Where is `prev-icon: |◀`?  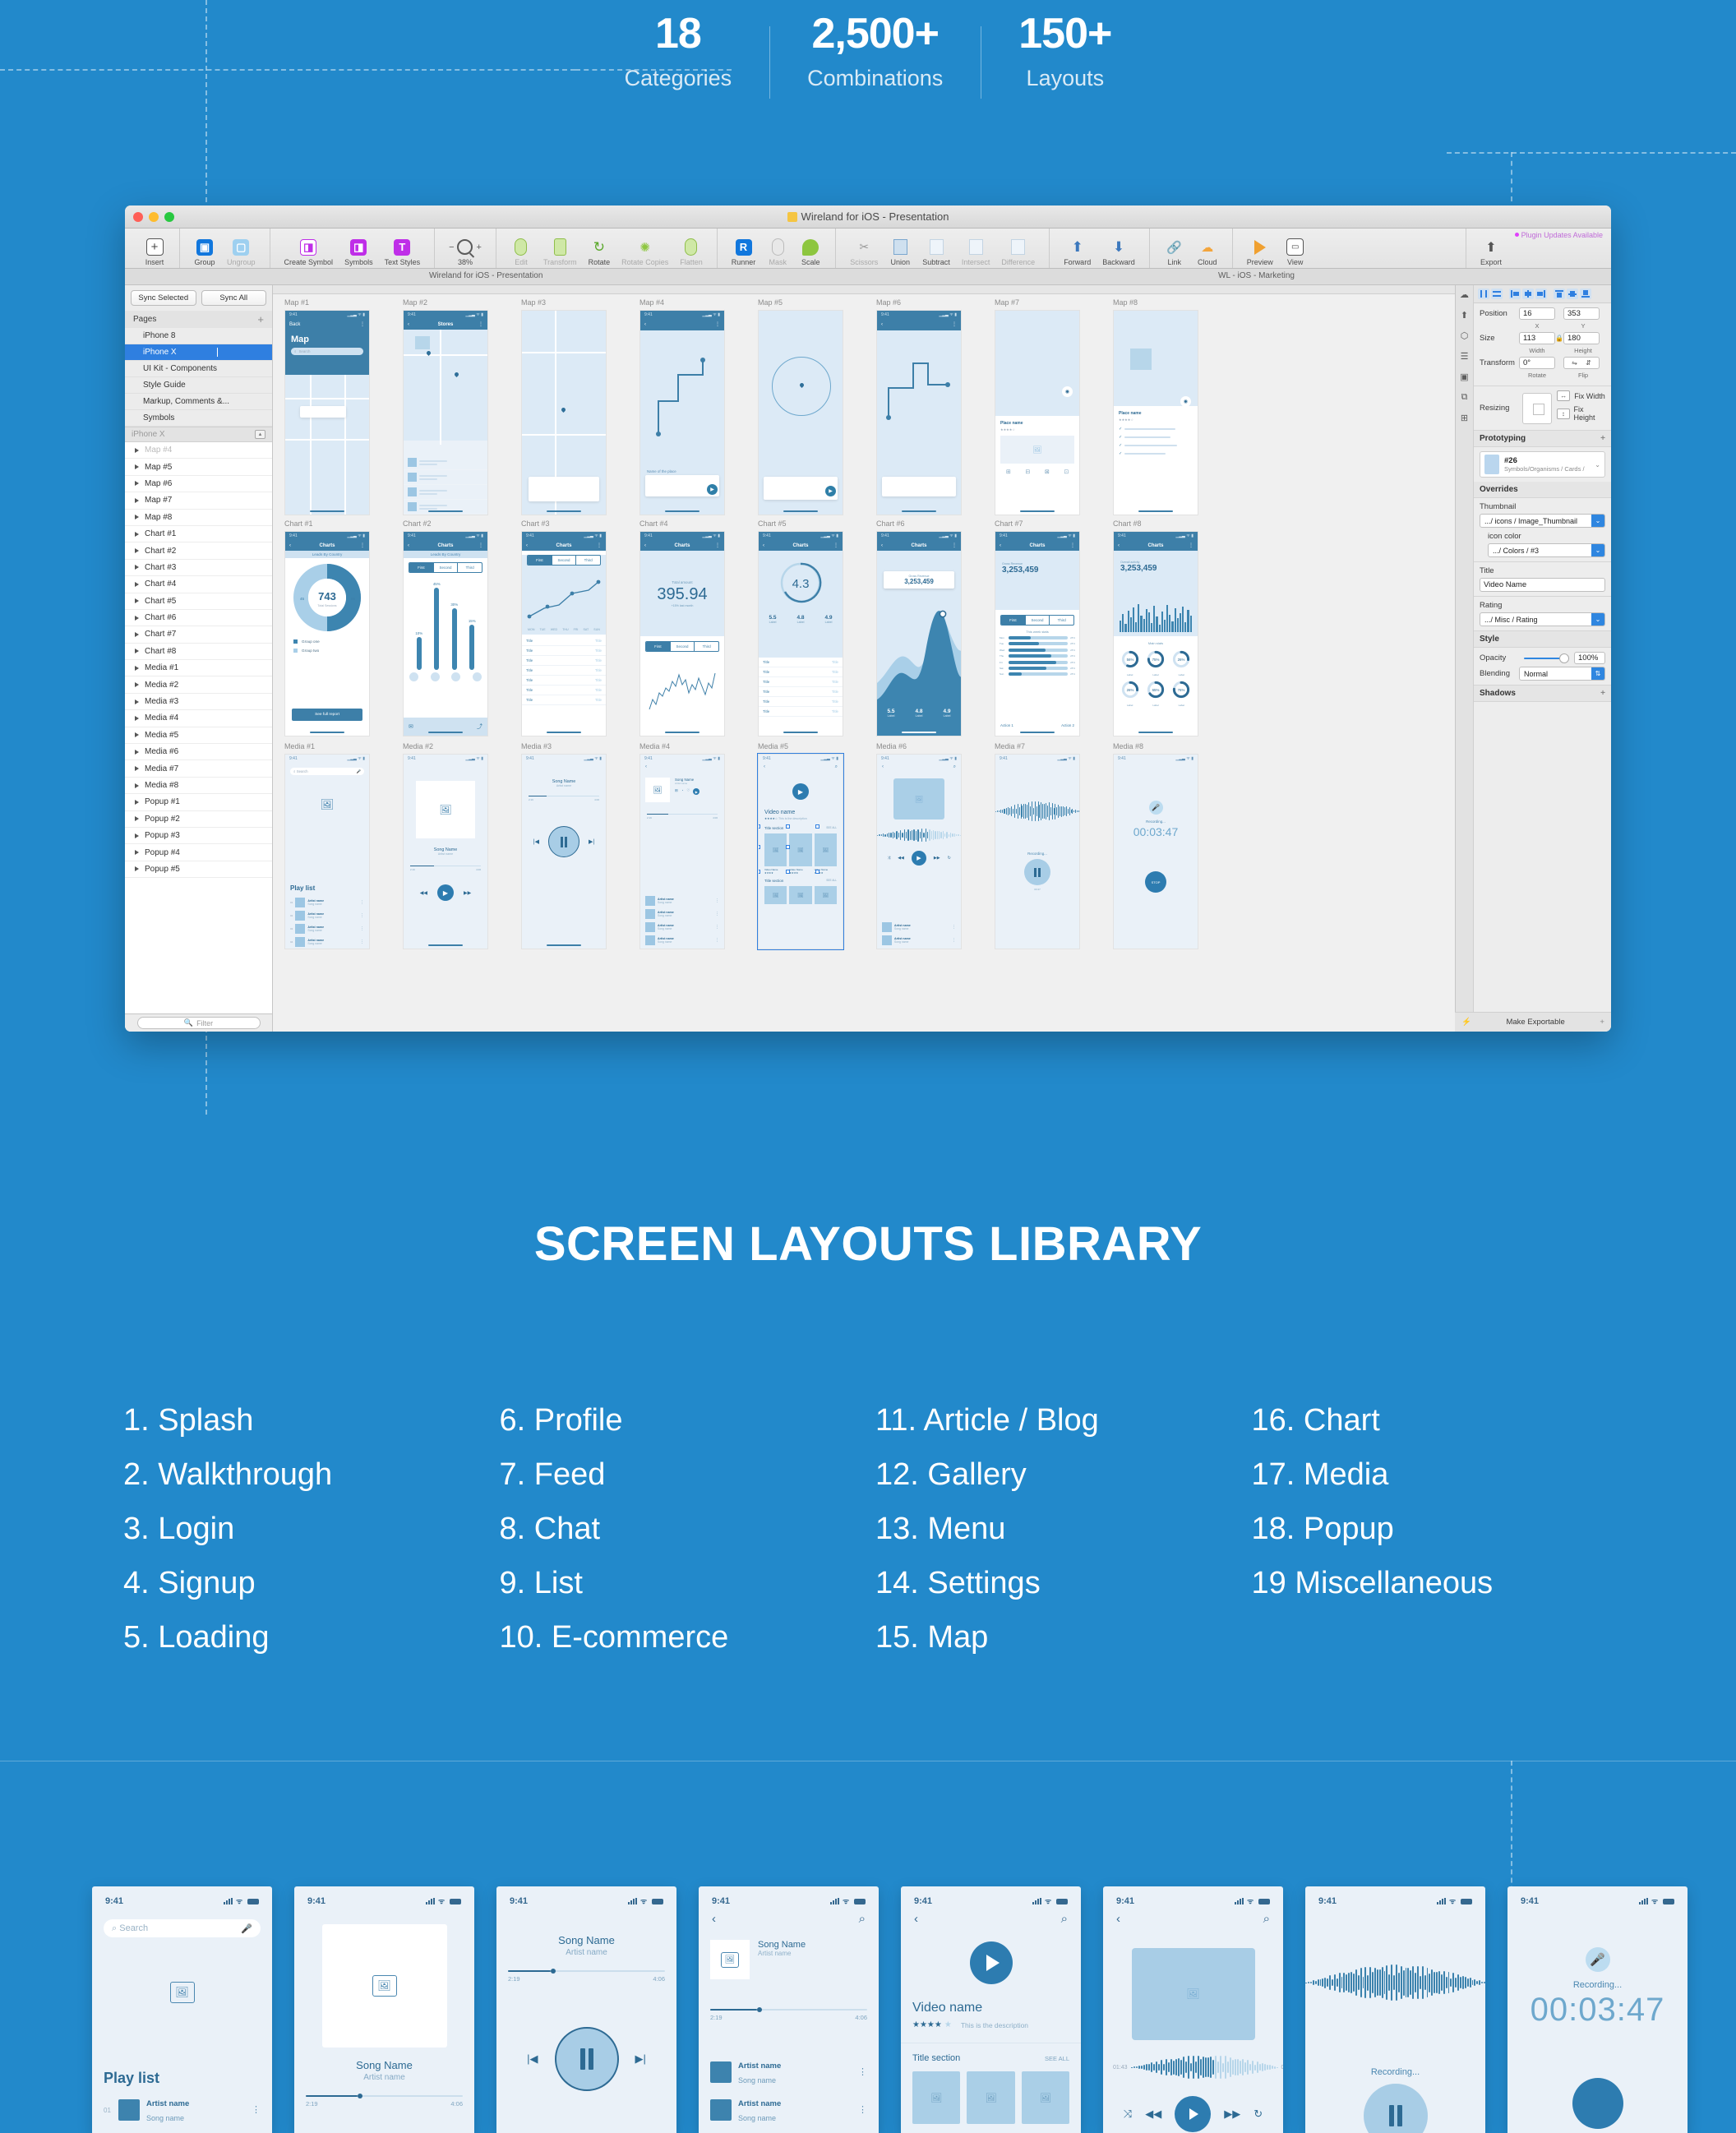 prev-icon: |◀ is located at coordinates (532, 2059).